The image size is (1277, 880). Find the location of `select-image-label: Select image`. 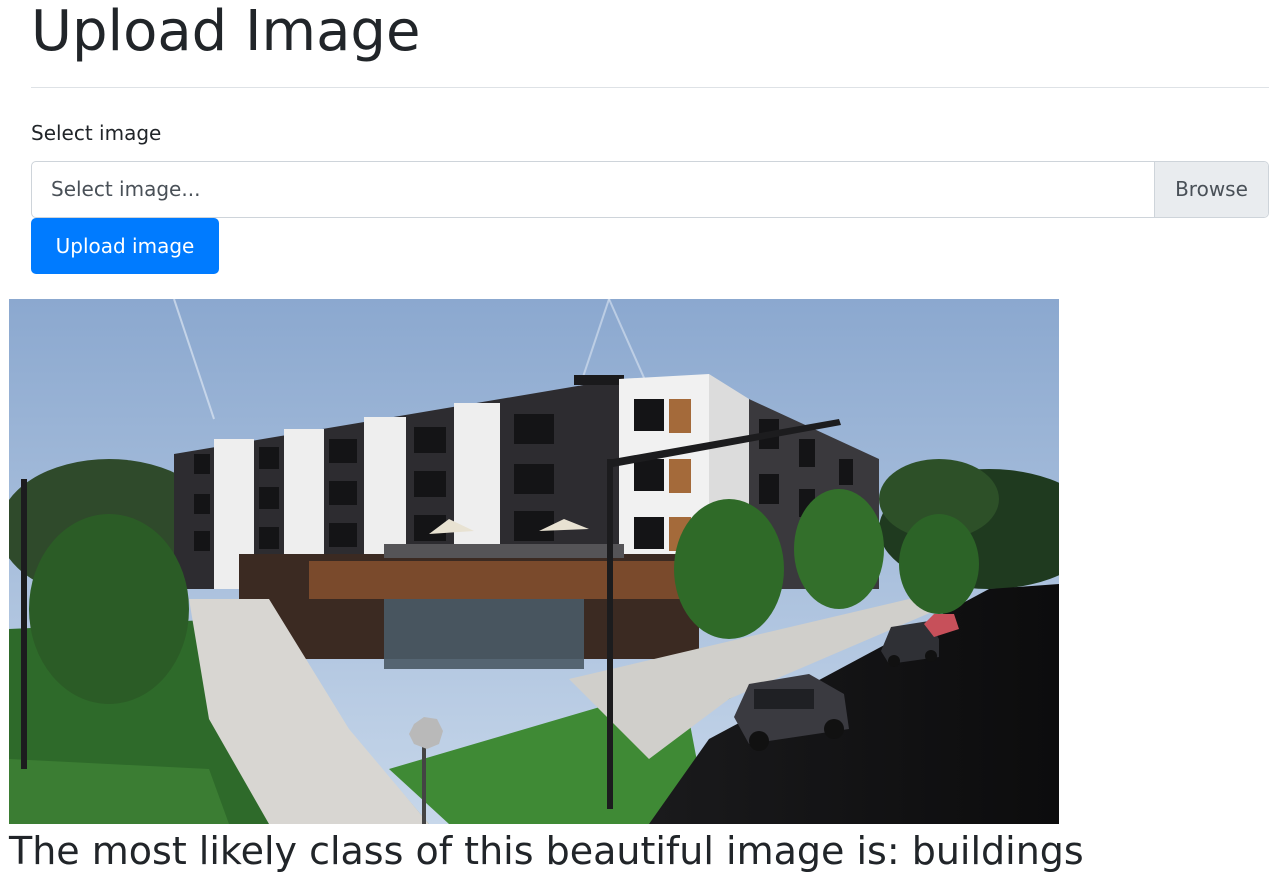

select-image-label: Select image is located at coordinates (96, 133).